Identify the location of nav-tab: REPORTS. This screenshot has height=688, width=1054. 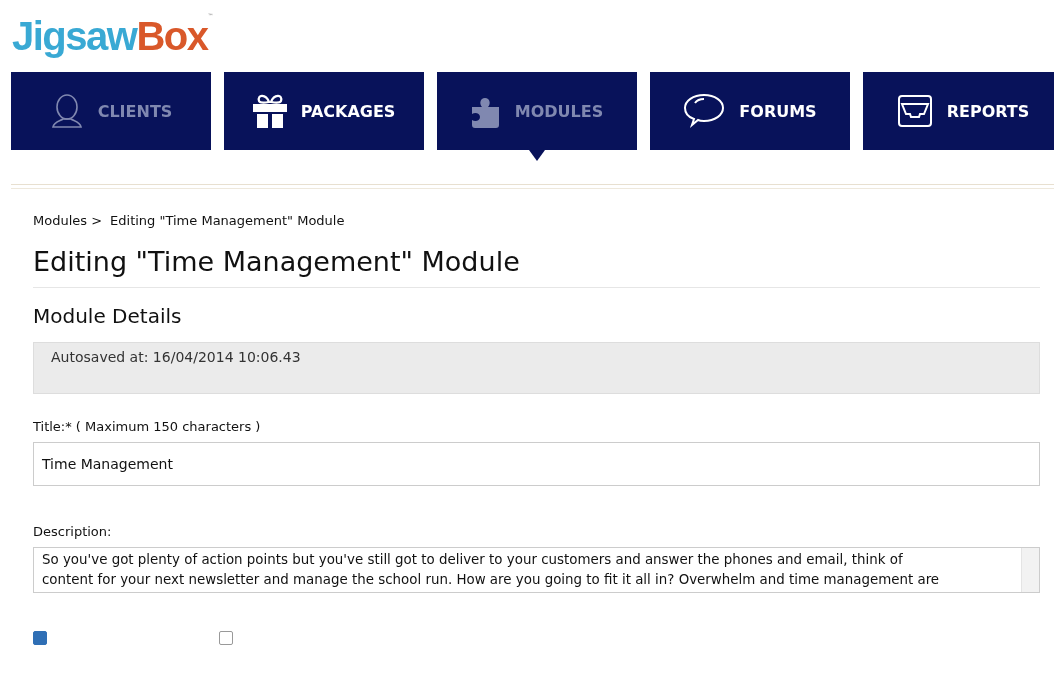
(958, 111).